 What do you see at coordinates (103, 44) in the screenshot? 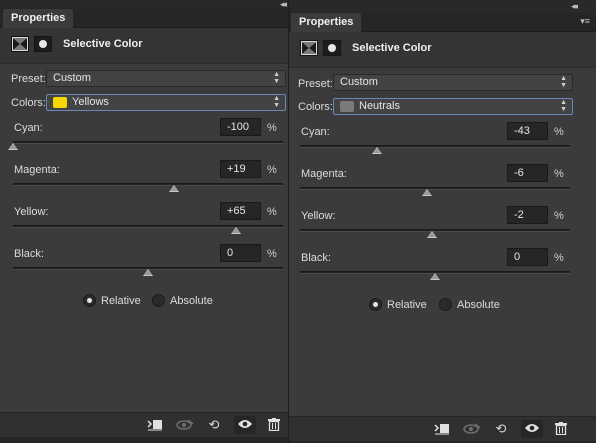
I see `adjustment-title: Selective Color` at bounding box center [103, 44].